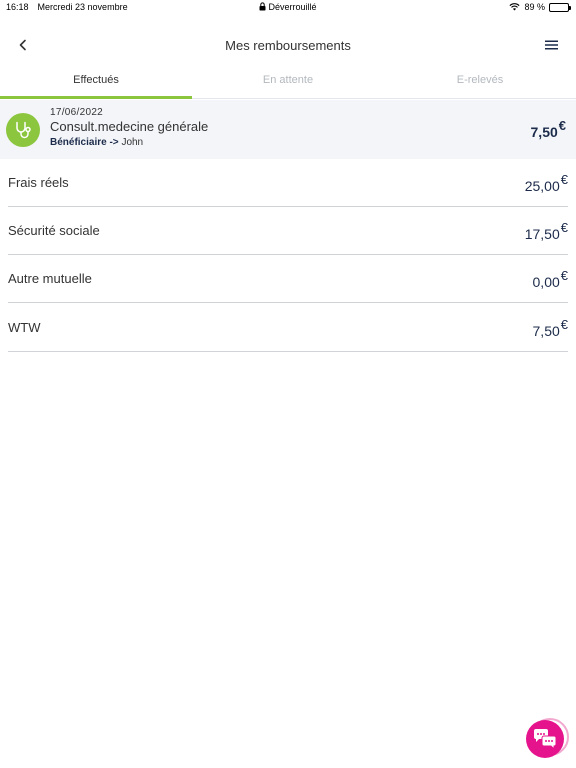 The width and height of the screenshot is (576, 768). I want to click on detail-row: WTW 7,50 €, so click(288, 328).